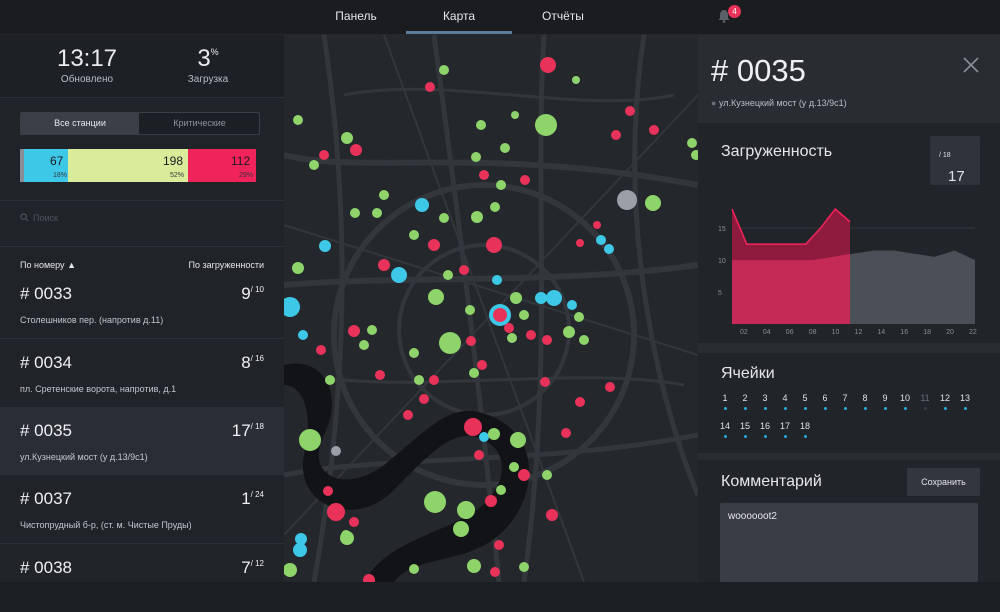 This screenshot has height=612, width=1000. Describe the element at coordinates (905, 401) in the screenshot. I see `cell-item: 10` at that location.